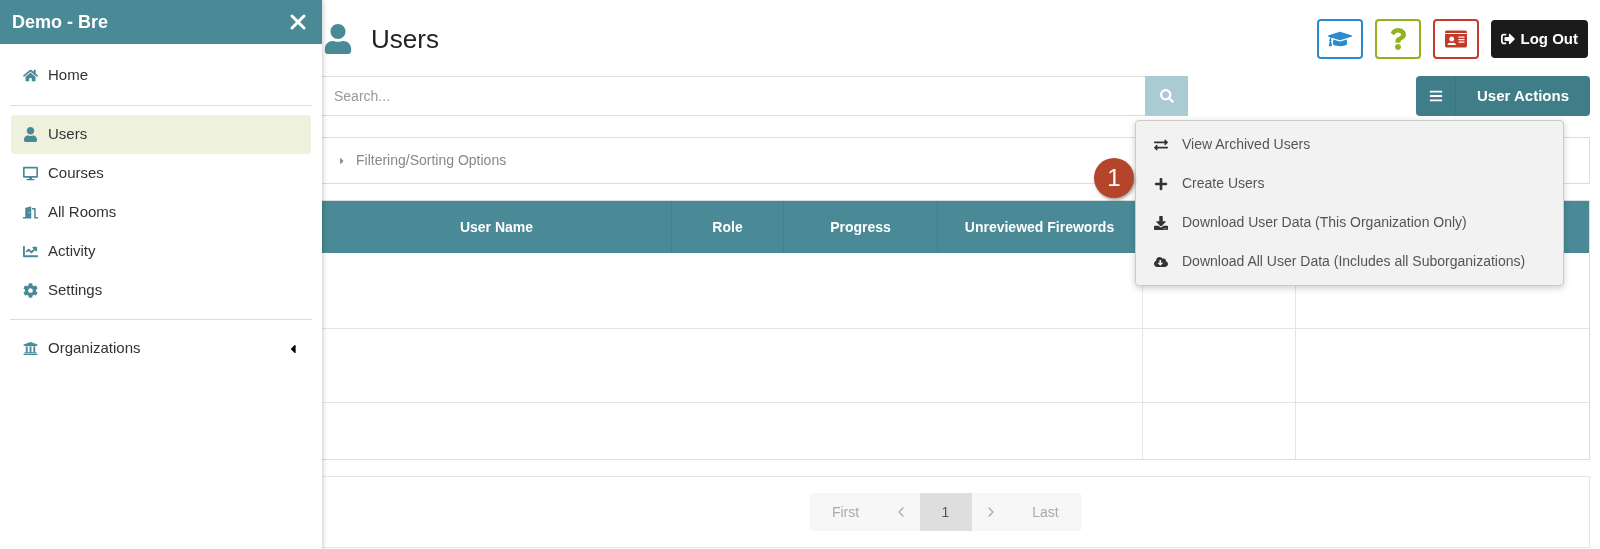 The image size is (1600, 549). Describe the element at coordinates (1114, 178) in the screenshot. I see `step-badge: 1` at that location.